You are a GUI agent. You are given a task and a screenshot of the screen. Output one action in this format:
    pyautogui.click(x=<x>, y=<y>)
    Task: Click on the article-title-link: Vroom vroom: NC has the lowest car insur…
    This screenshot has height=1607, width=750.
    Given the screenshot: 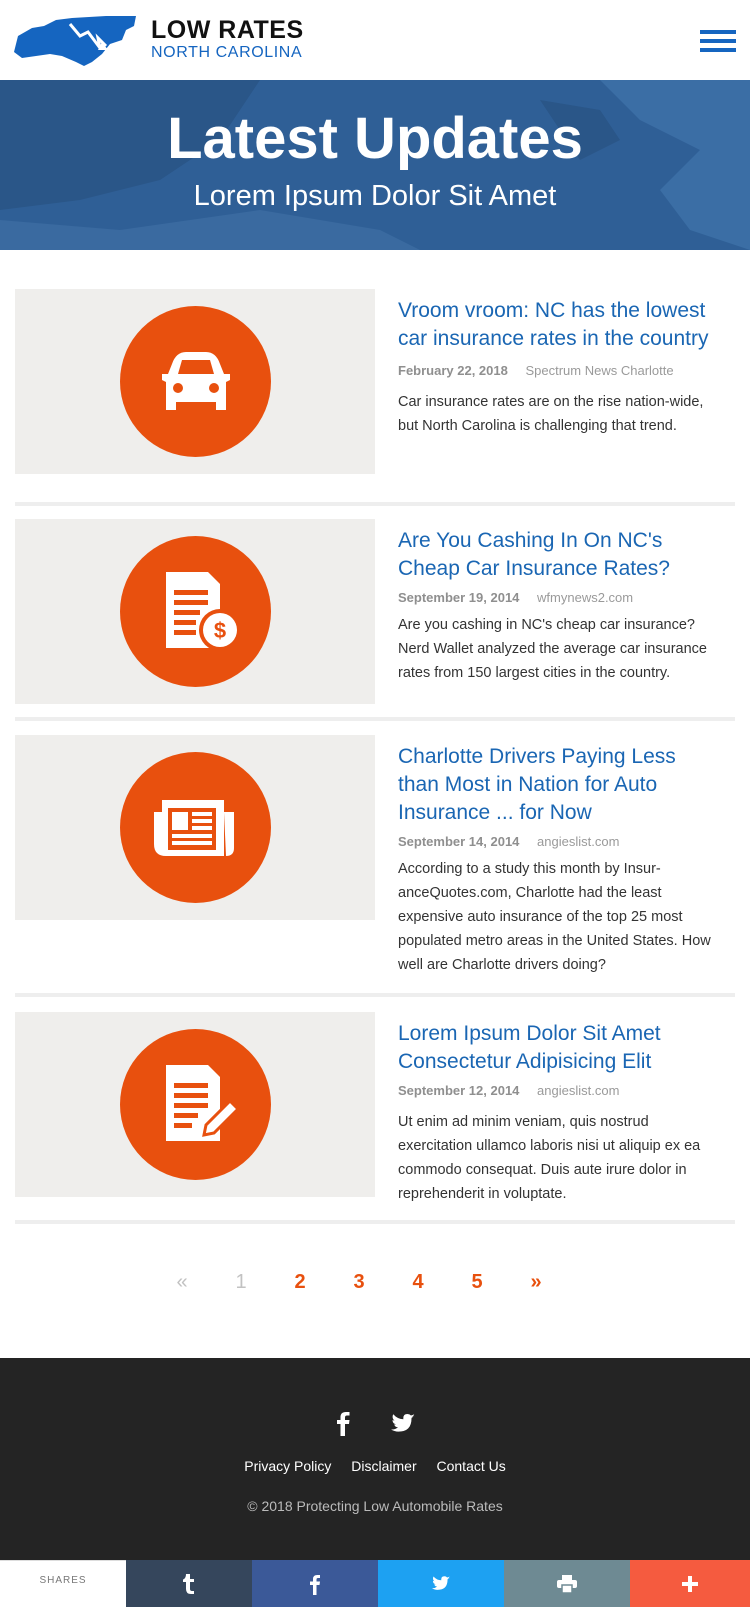 What is the action you would take?
    pyautogui.click(x=558, y=325)
    